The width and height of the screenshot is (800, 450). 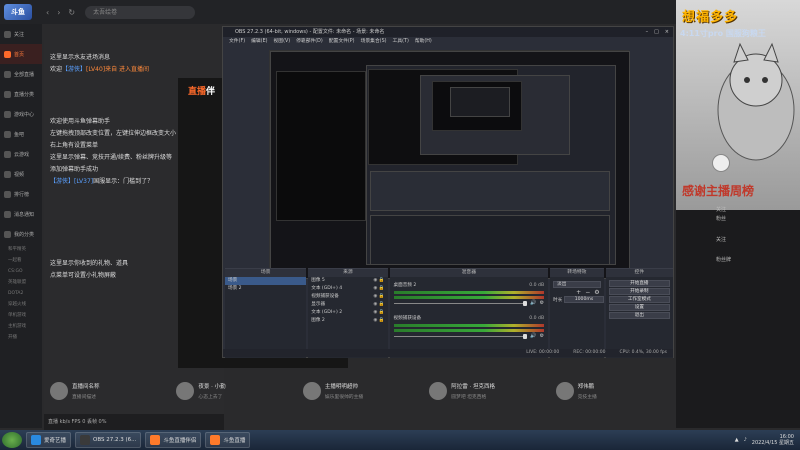 What do you see at coordinates (281, 41) in the screenshot?
I see `obs-menu-item: 视图(V)` at bounding box center [281, 41].